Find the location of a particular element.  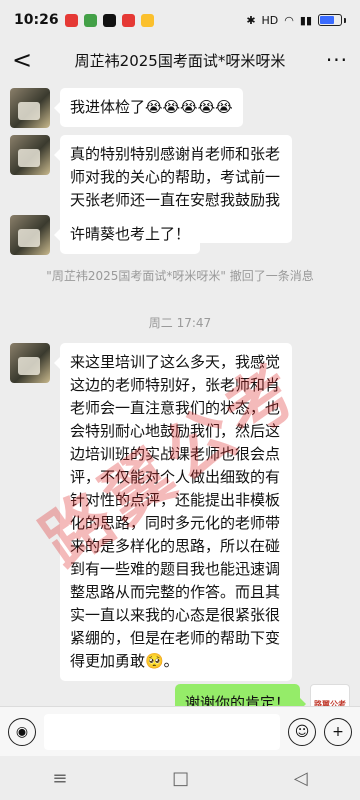

message-row: 我进体检了😭😭😭😭😭 is located at coordinates (126, 108).